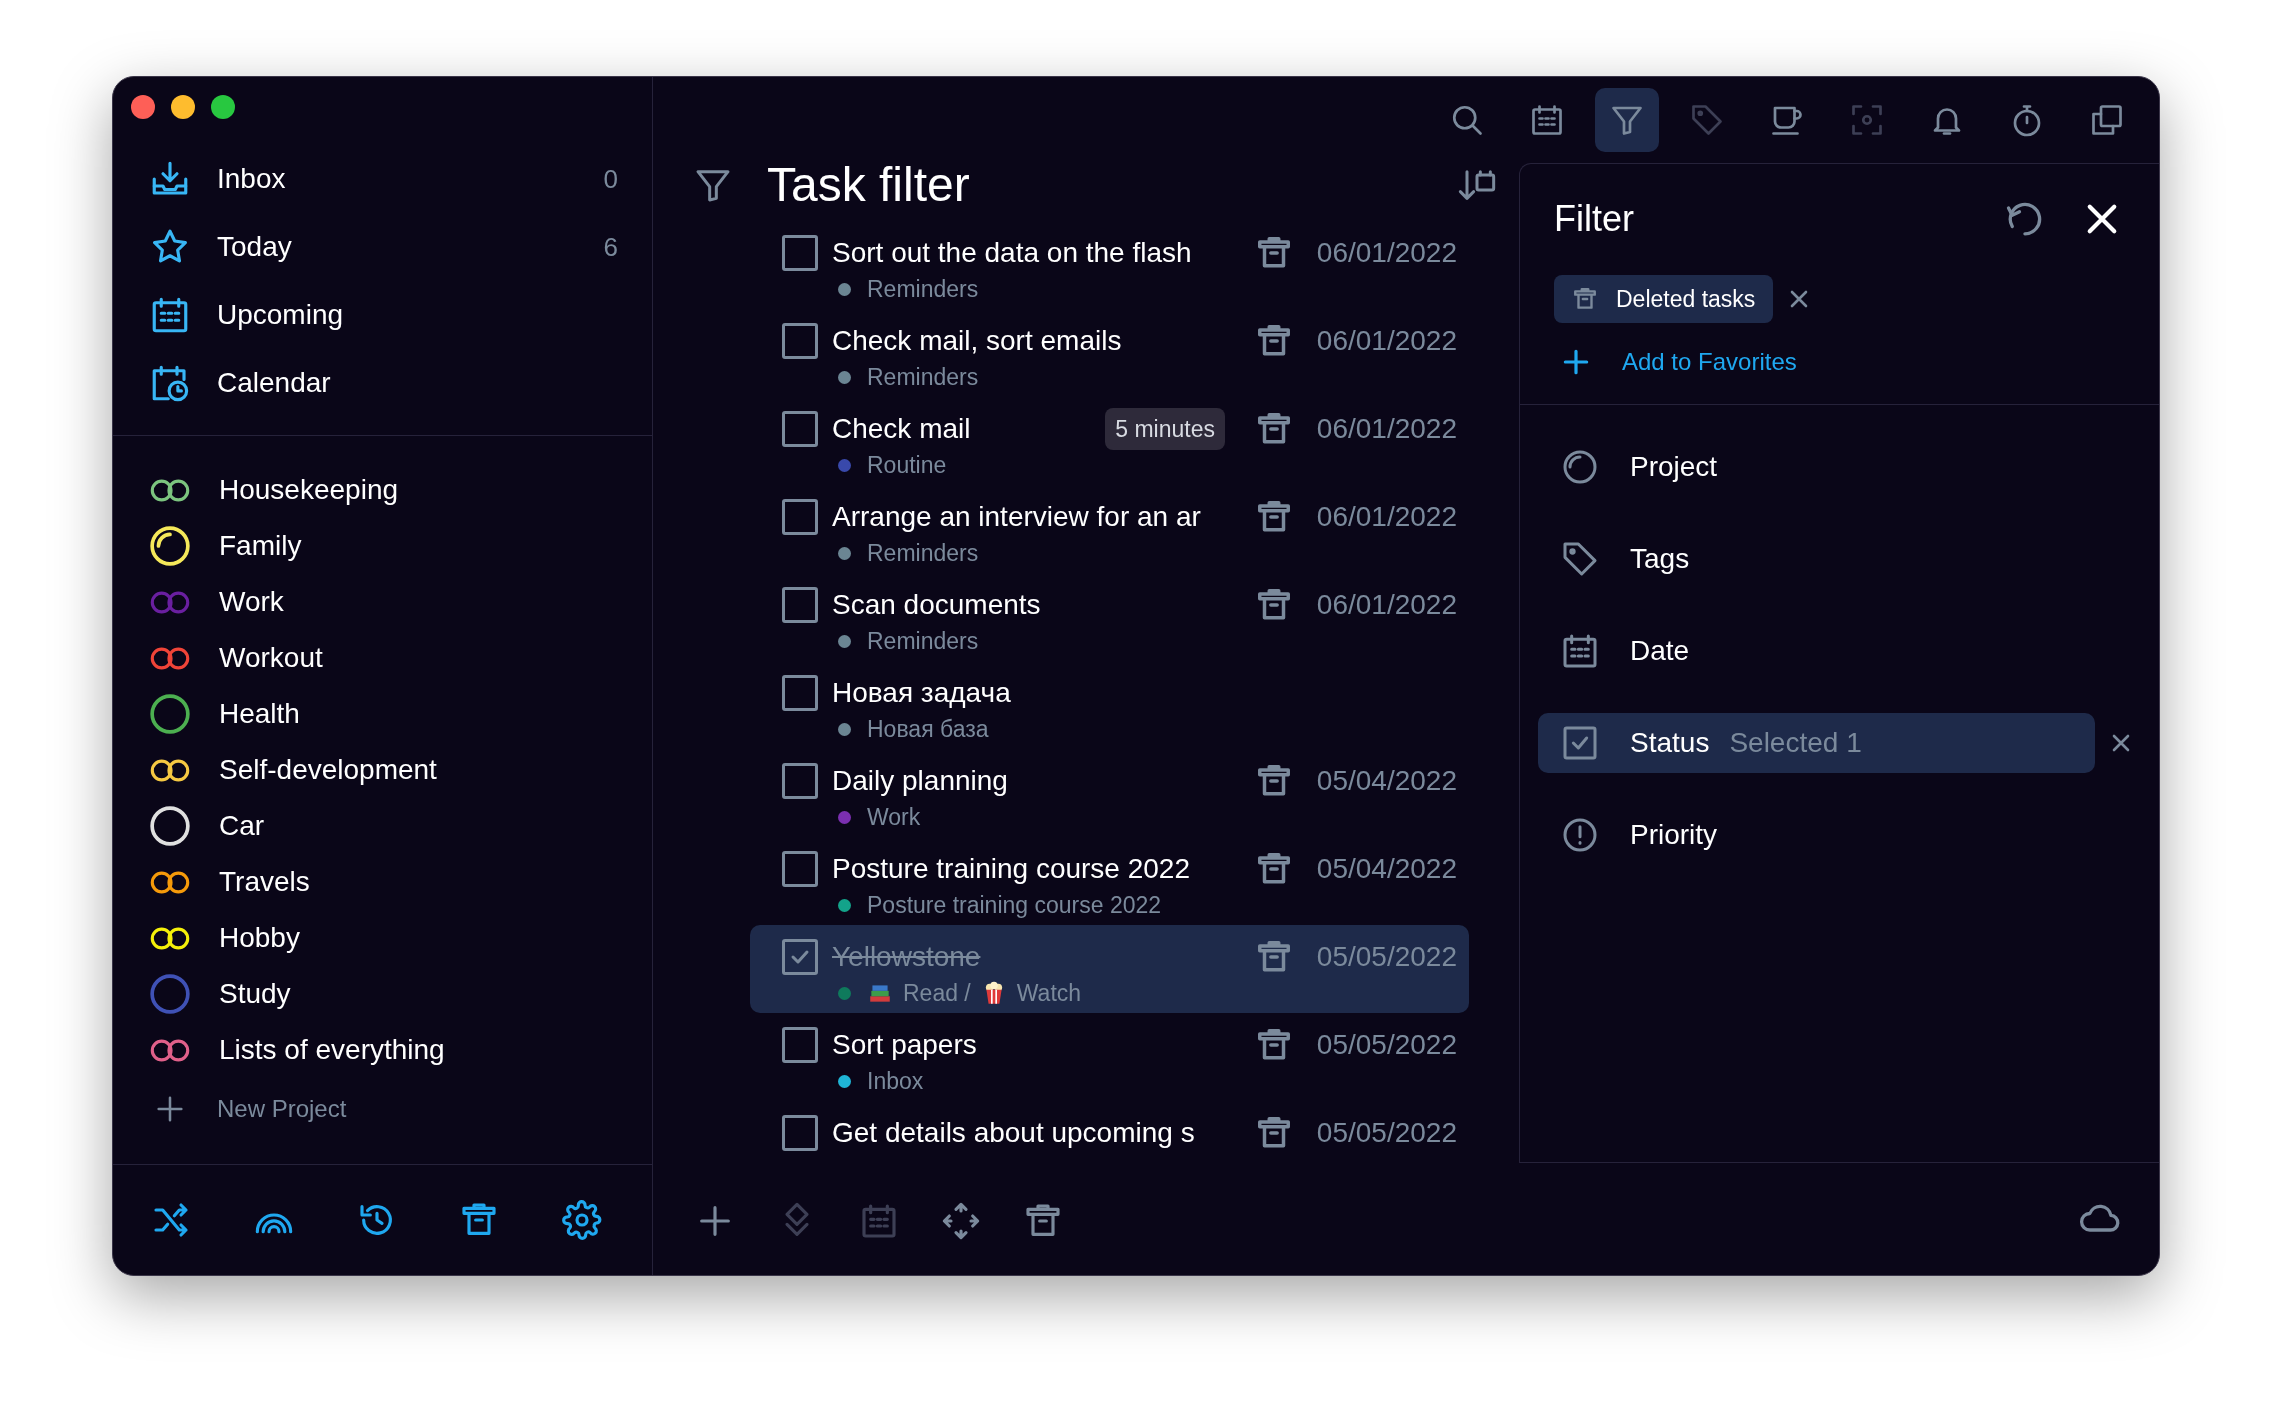 This screenshot has height=1424, width=2272. I want to click on sidebar-item: Calendar, so click(382, 383).